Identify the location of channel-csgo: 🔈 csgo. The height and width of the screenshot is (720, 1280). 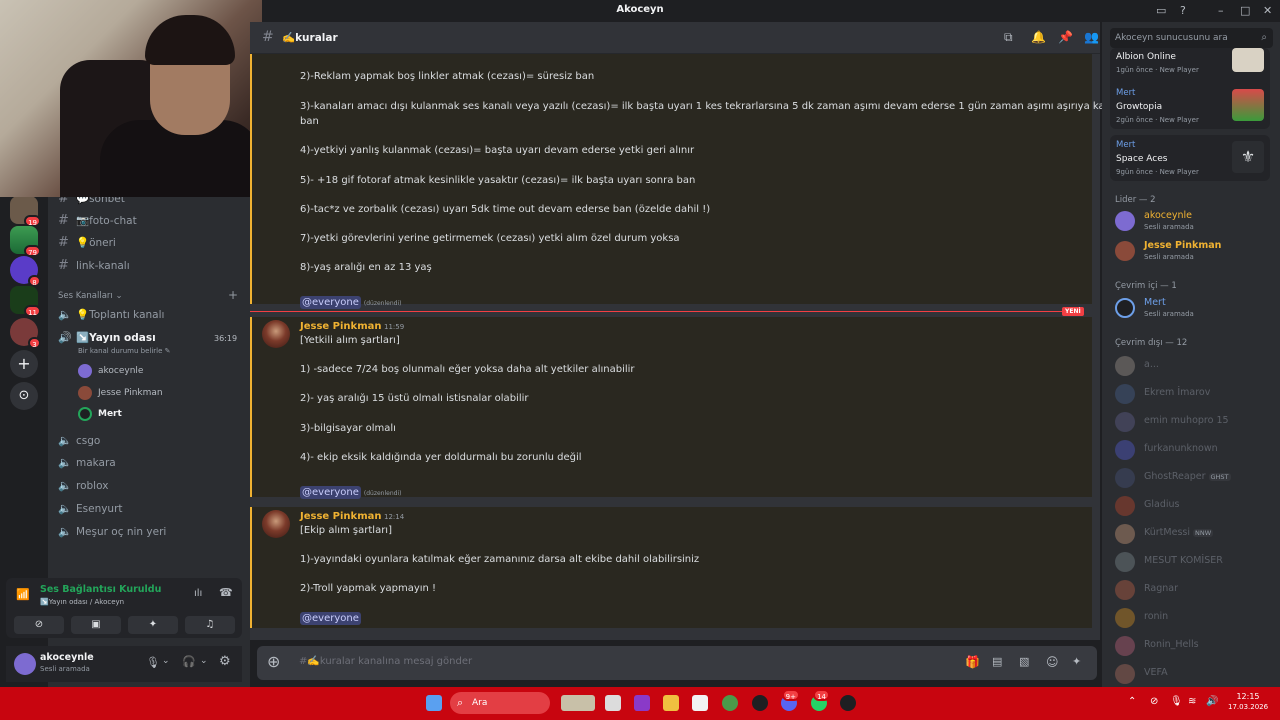
(150, 441).